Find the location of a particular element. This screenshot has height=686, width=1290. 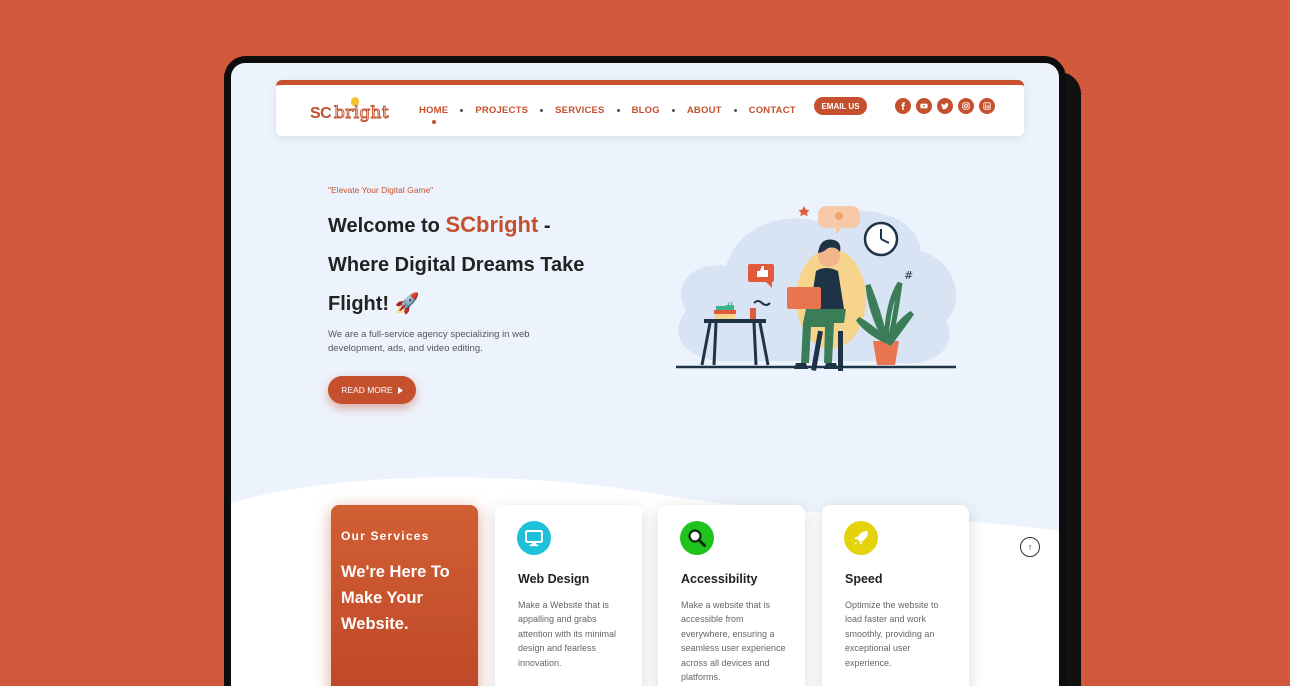

hero-illustration: # # is located at coordinates (816, 288).